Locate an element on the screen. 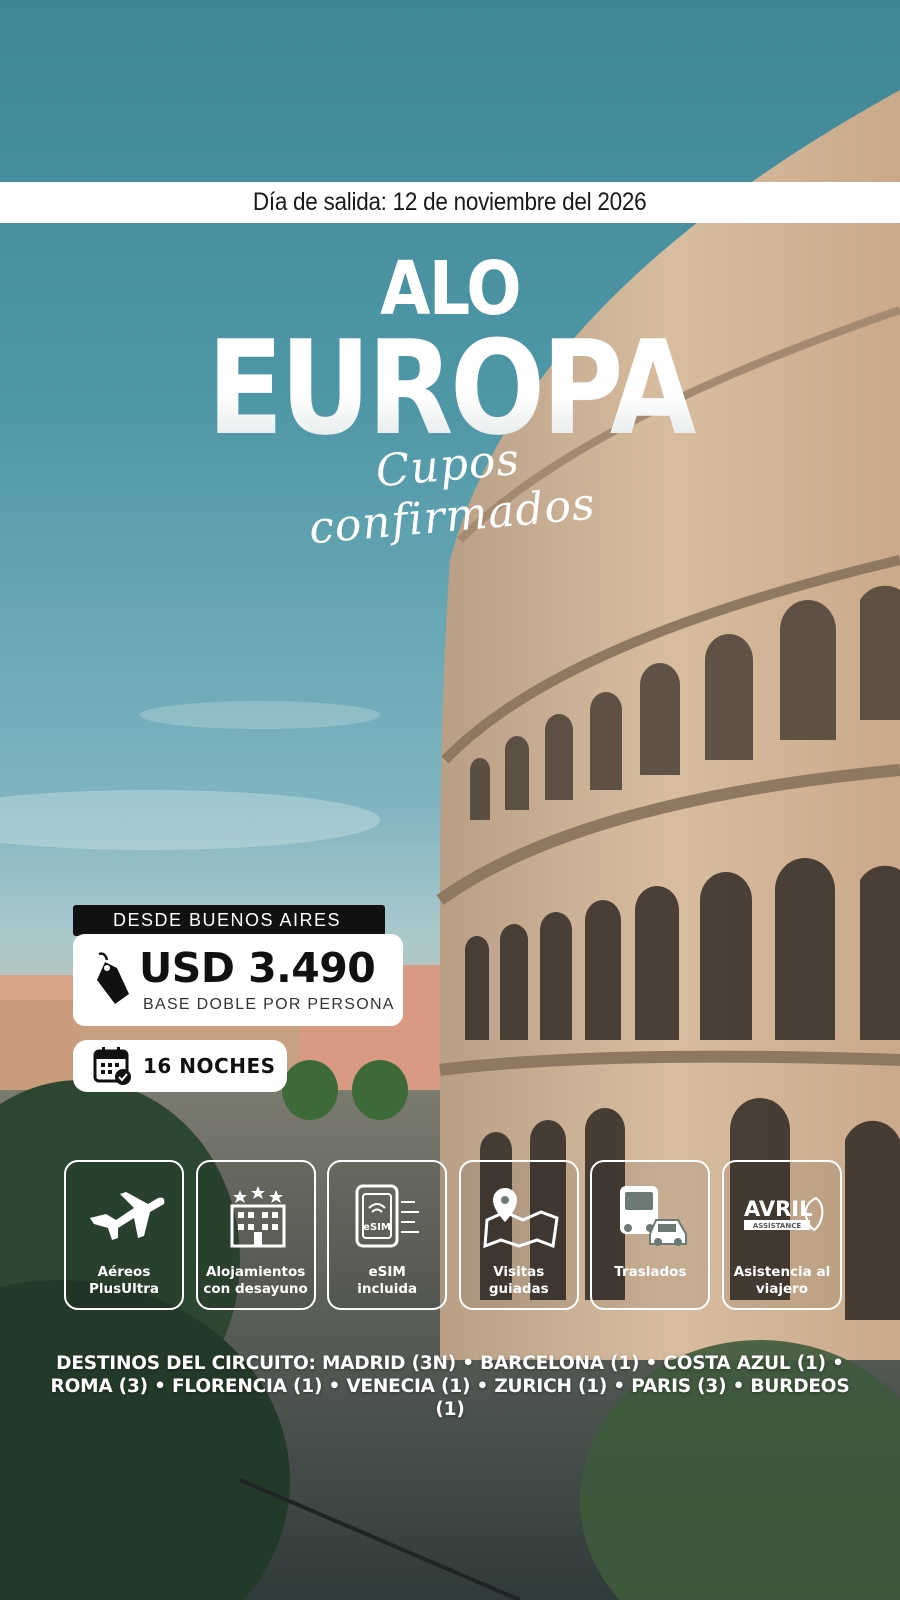 This screenshot has height=1600, width=900. origin-banner: DESDE BUENOS AIRES is located at coordinates (229, 920).